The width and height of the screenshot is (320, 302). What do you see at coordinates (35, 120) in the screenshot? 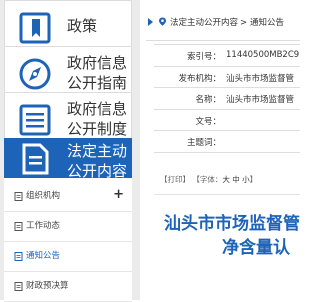
I see `list-icon` at bounding box center [35, 120].